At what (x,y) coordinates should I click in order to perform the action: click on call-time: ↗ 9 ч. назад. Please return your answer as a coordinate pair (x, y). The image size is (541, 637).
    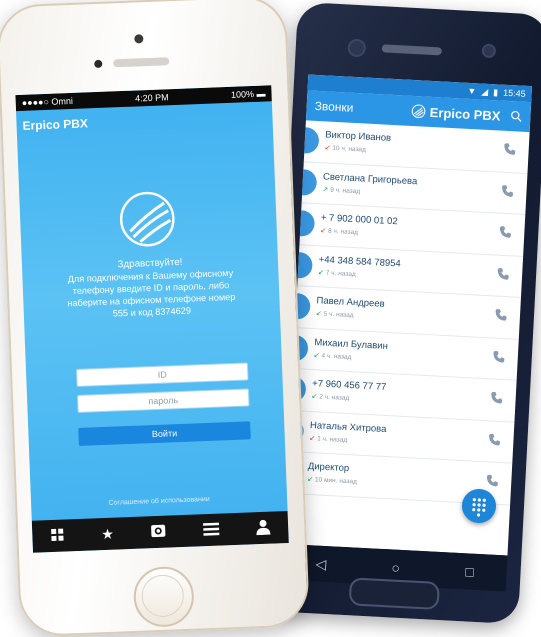
    Looking at the image, I should click on (341, 190).